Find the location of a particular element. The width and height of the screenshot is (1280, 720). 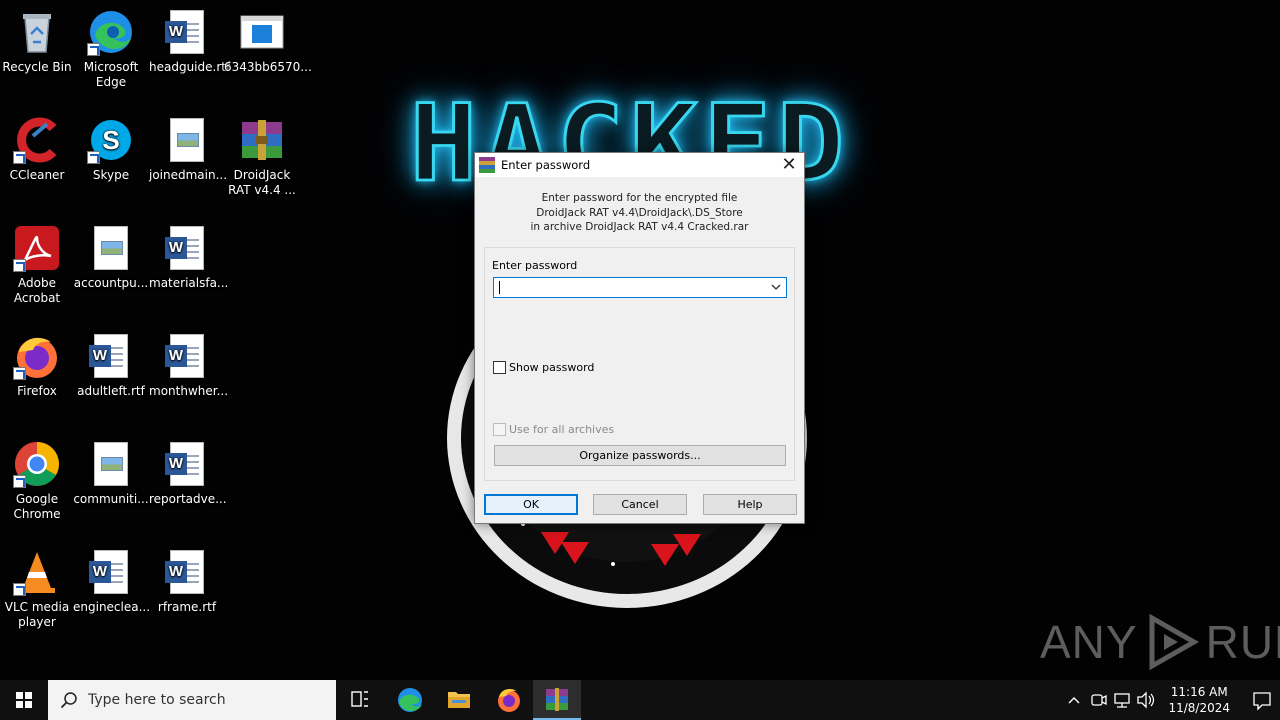

search-icon is located at coordinates (68, 700).